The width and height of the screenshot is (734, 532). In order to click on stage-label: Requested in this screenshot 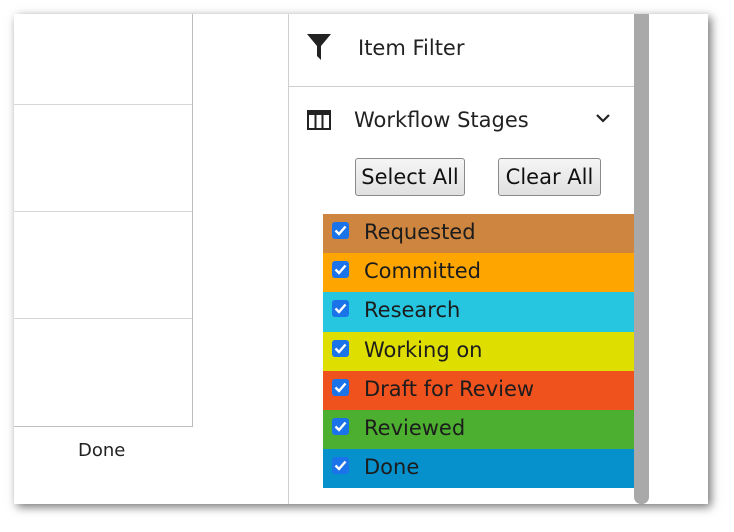, I will do `click(420, 232)`.